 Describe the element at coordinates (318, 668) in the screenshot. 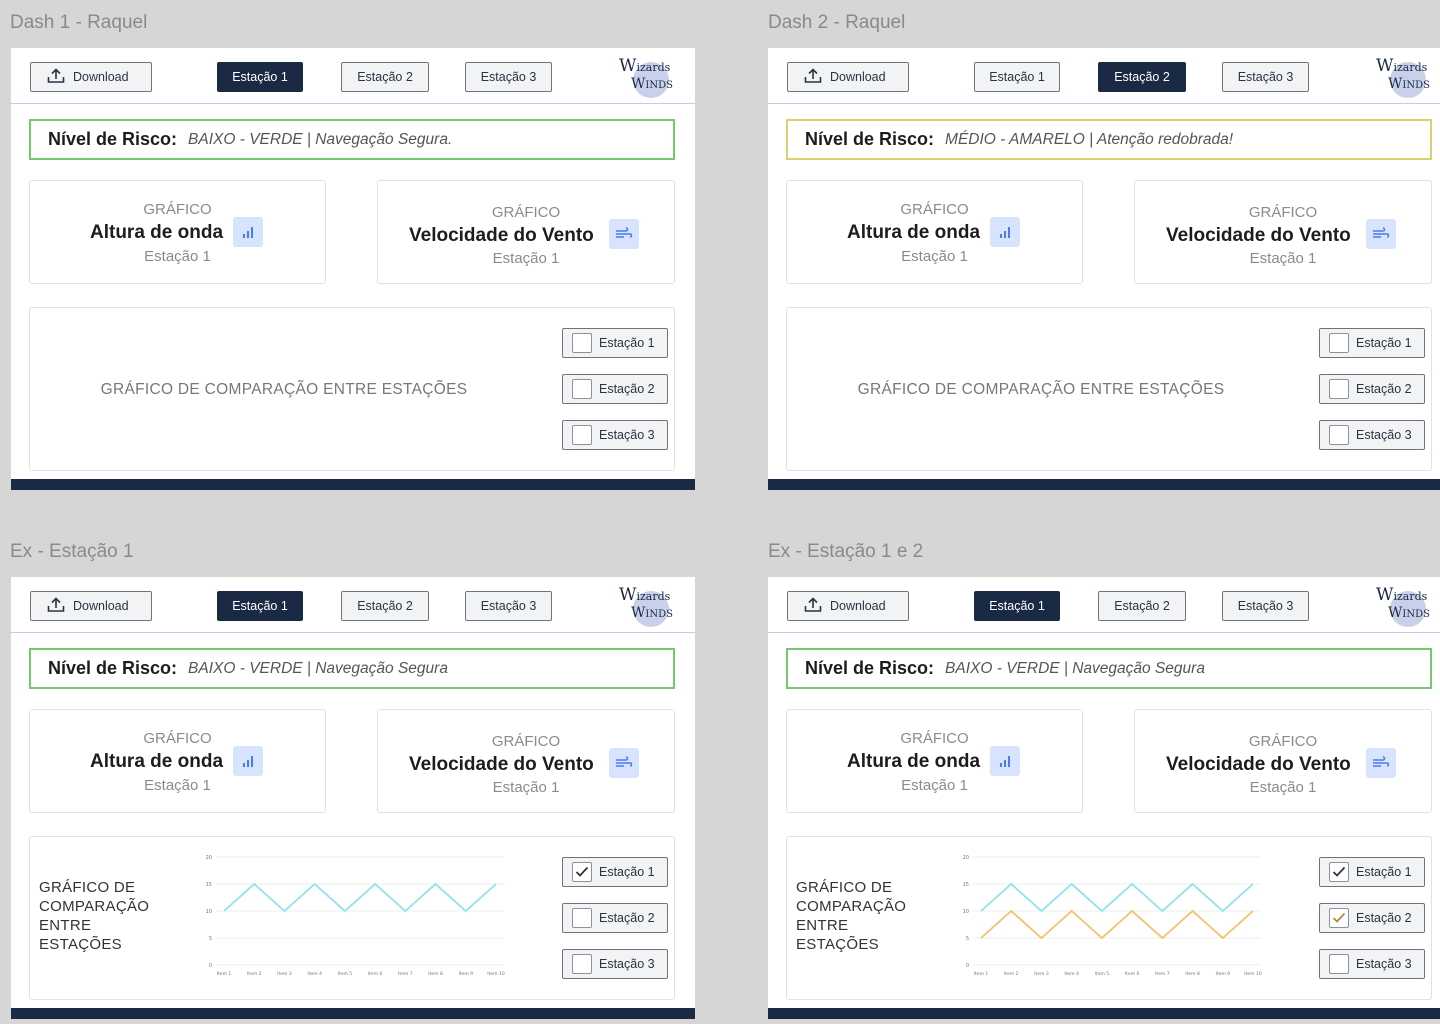

I see `risk-level-value: BAIXO - VERDE | Navegação Segura` at that location.